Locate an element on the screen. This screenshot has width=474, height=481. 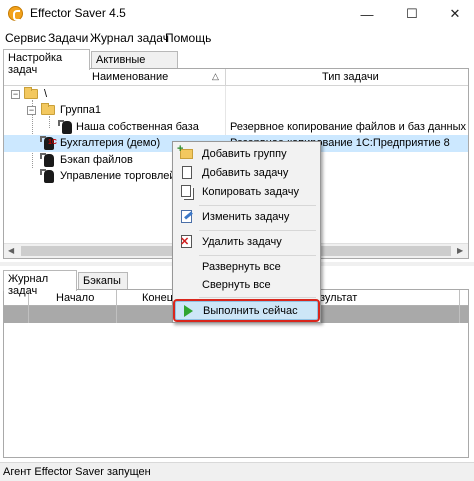
menu-item-label: Выполнить сейчас is located at coordinates (250, 311).